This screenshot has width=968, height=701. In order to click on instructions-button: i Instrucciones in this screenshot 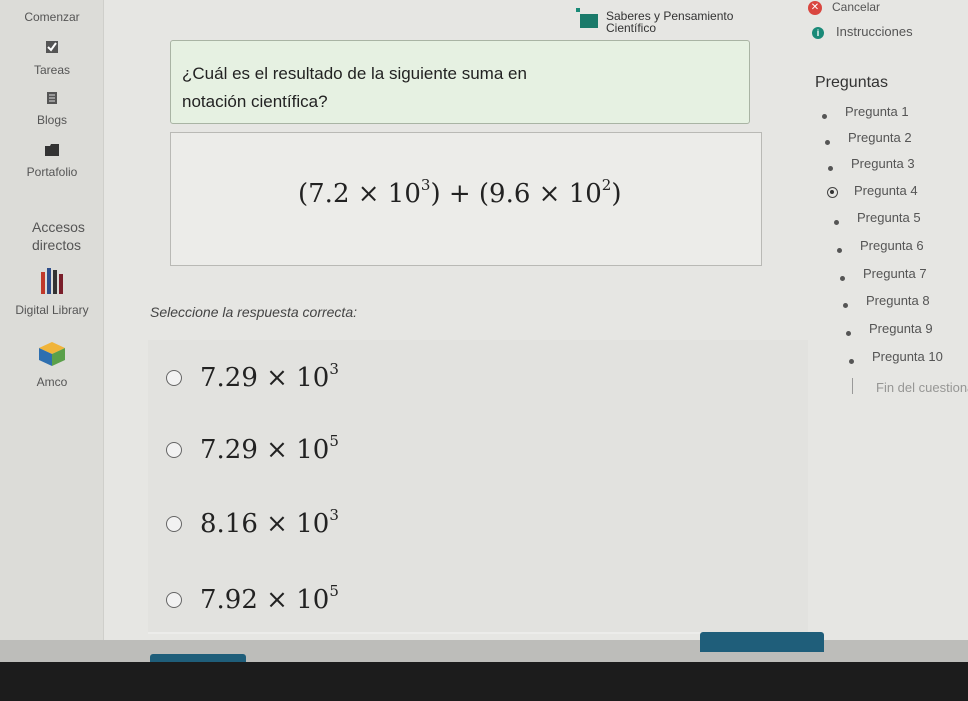, I will do `click(862, 31)`.